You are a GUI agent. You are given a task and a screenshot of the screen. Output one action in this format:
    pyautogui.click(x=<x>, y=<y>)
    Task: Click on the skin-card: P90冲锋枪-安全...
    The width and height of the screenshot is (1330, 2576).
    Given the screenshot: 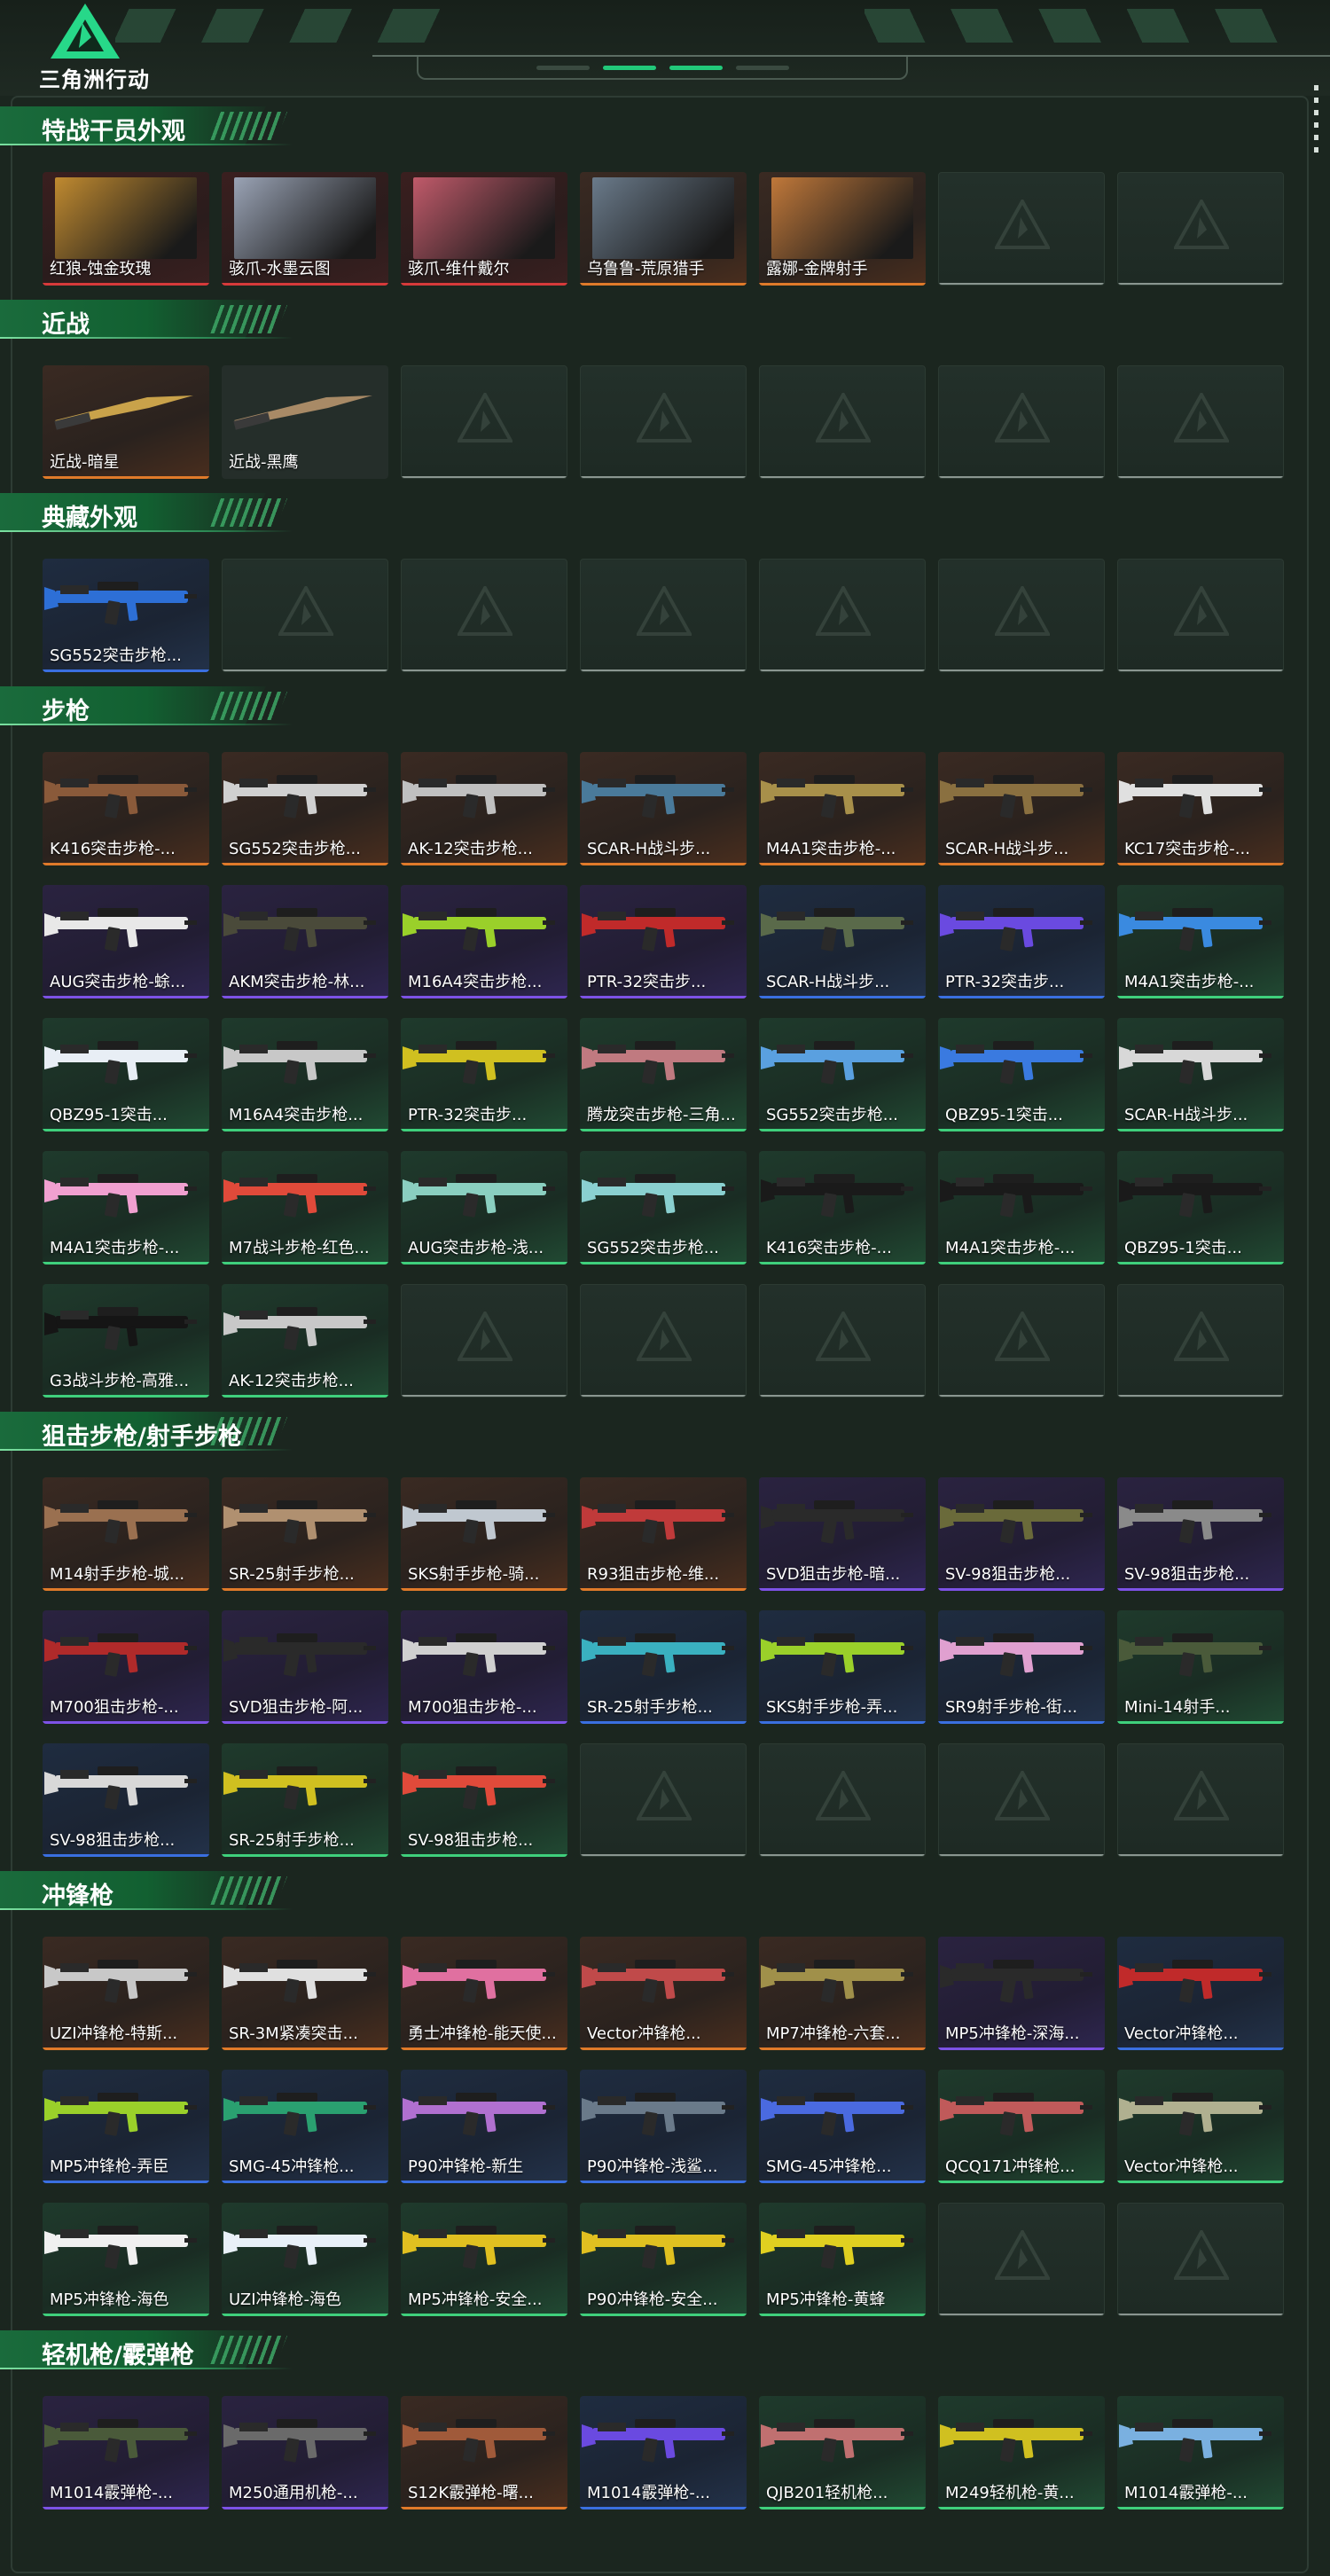 What is the action you would take?
    pyautogui.click(x=664, y=2259)
    